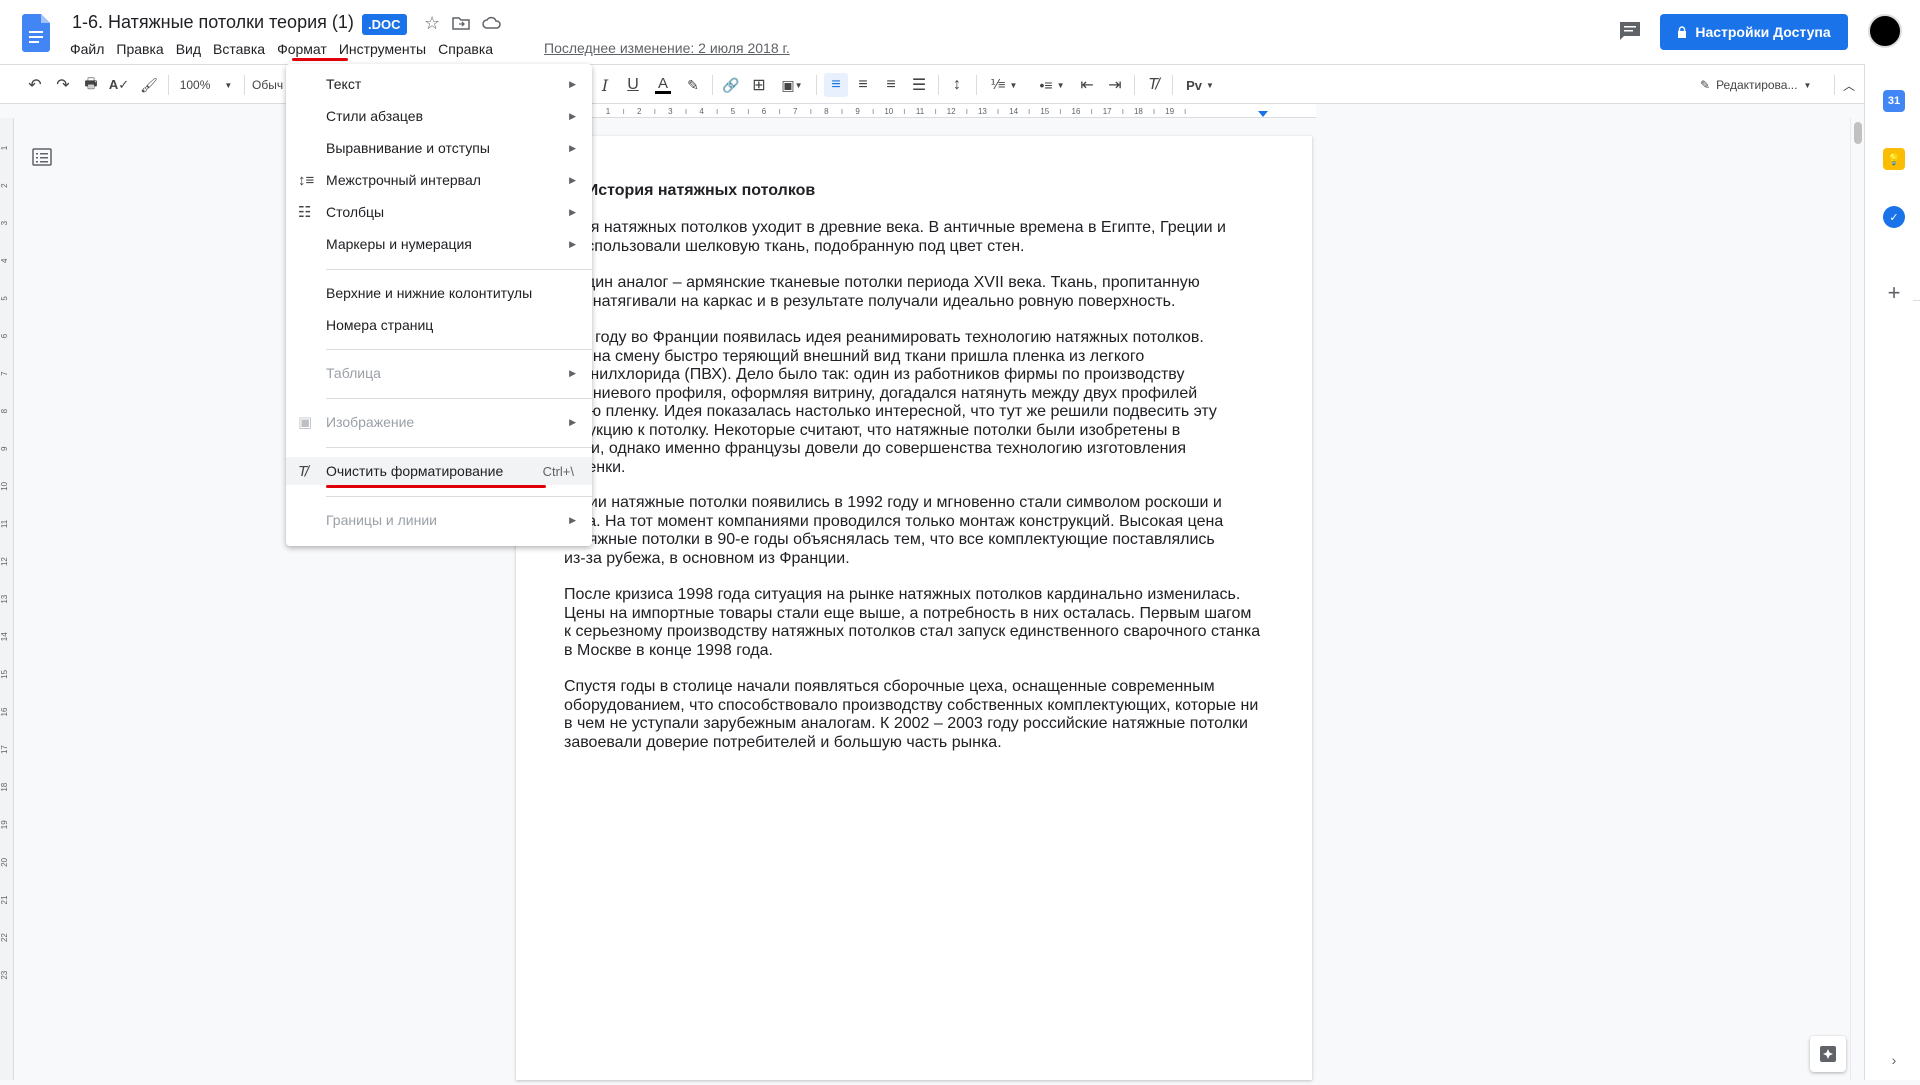 The image size is (1920, 1085). What do you see at coordinates (1765, 85) in the screenshot?
I see `editing-mode-select: ✎ Редактирова... ▼` at bounding box center [1765, 85].